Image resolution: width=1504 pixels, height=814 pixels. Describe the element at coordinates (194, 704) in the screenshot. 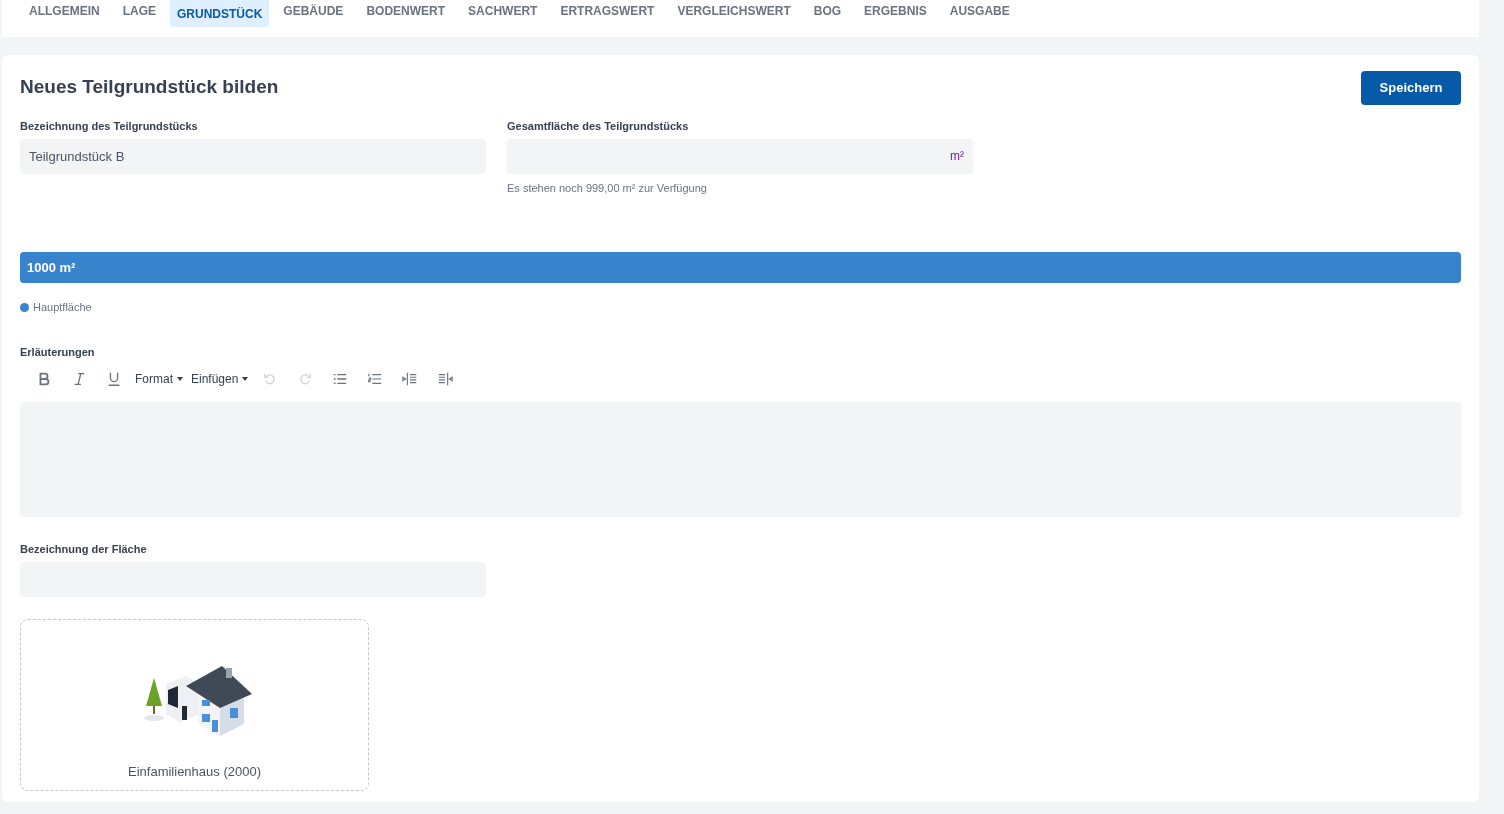

I see `building-card: Einfamilienhaus (2000)` at that location.